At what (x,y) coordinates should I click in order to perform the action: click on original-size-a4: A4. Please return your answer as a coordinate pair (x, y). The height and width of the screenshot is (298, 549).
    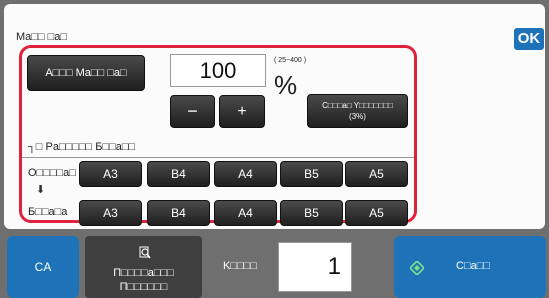
    Looking at the image, I should click on (245, 174).